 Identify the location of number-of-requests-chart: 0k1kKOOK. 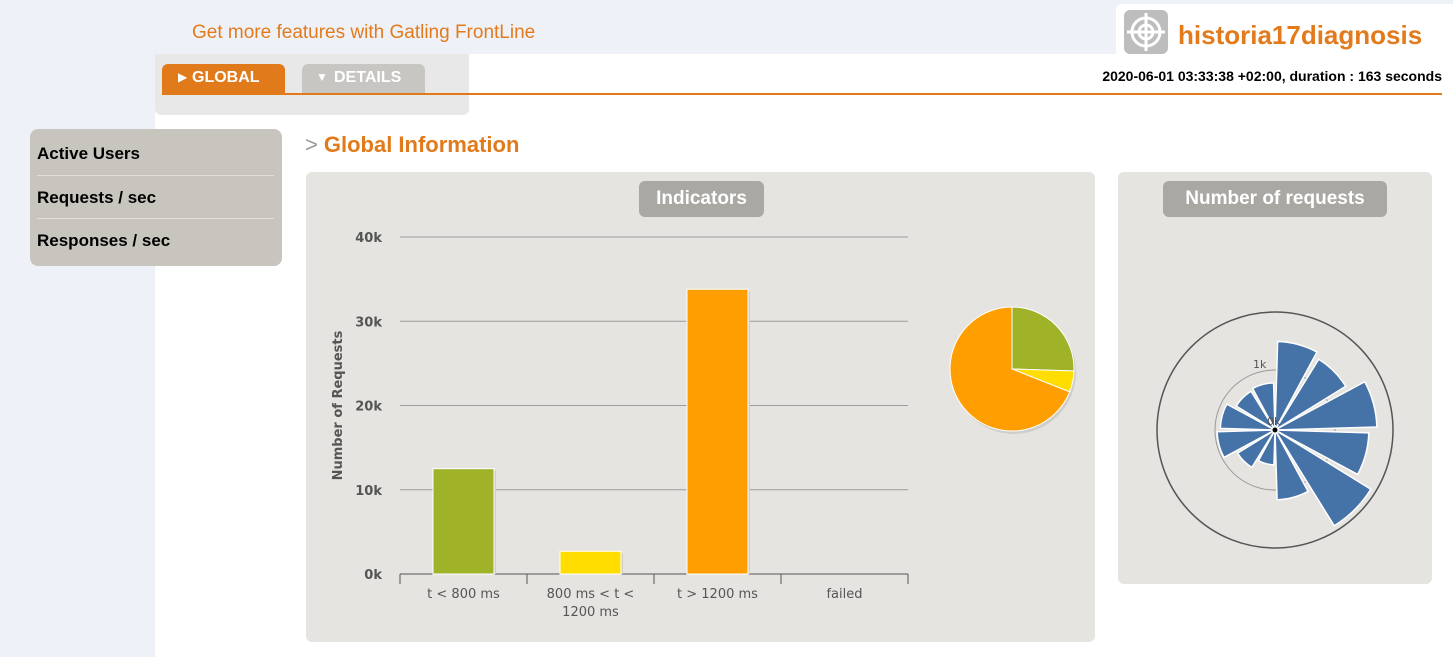
(1275, 430).